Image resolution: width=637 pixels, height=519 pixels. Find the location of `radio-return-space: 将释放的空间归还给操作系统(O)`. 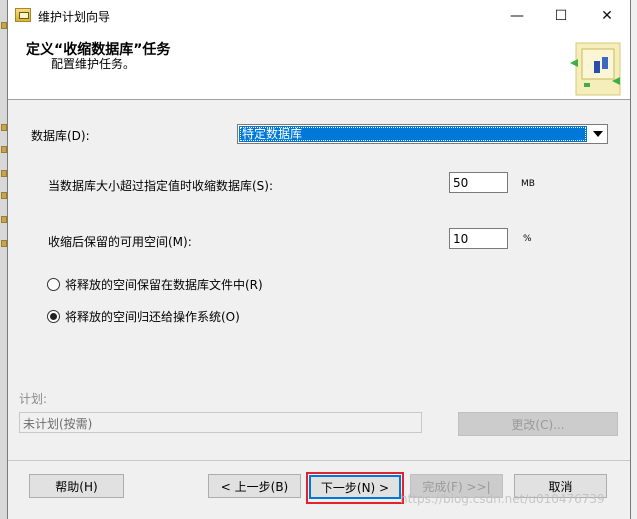

radio-return-space: 将释放的空间归还给操作系统(O) is located at coordinates (143, 316).